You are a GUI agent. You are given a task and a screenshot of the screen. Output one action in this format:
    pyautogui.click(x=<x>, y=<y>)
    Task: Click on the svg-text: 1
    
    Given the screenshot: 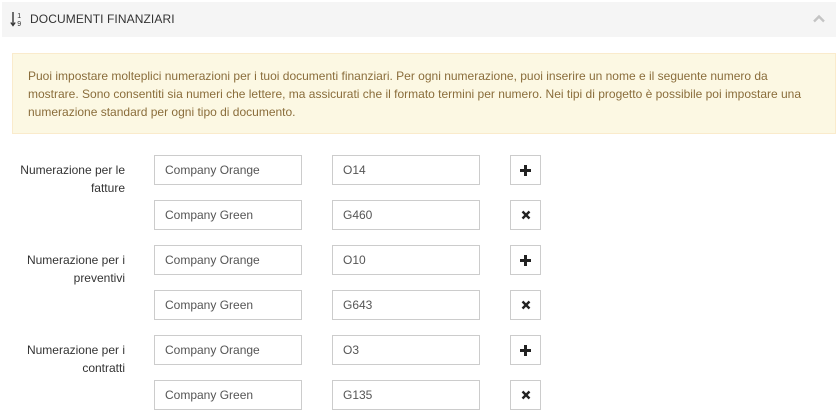 What is the action you would take?
    pyautogui.click(x=19, y=16)
    